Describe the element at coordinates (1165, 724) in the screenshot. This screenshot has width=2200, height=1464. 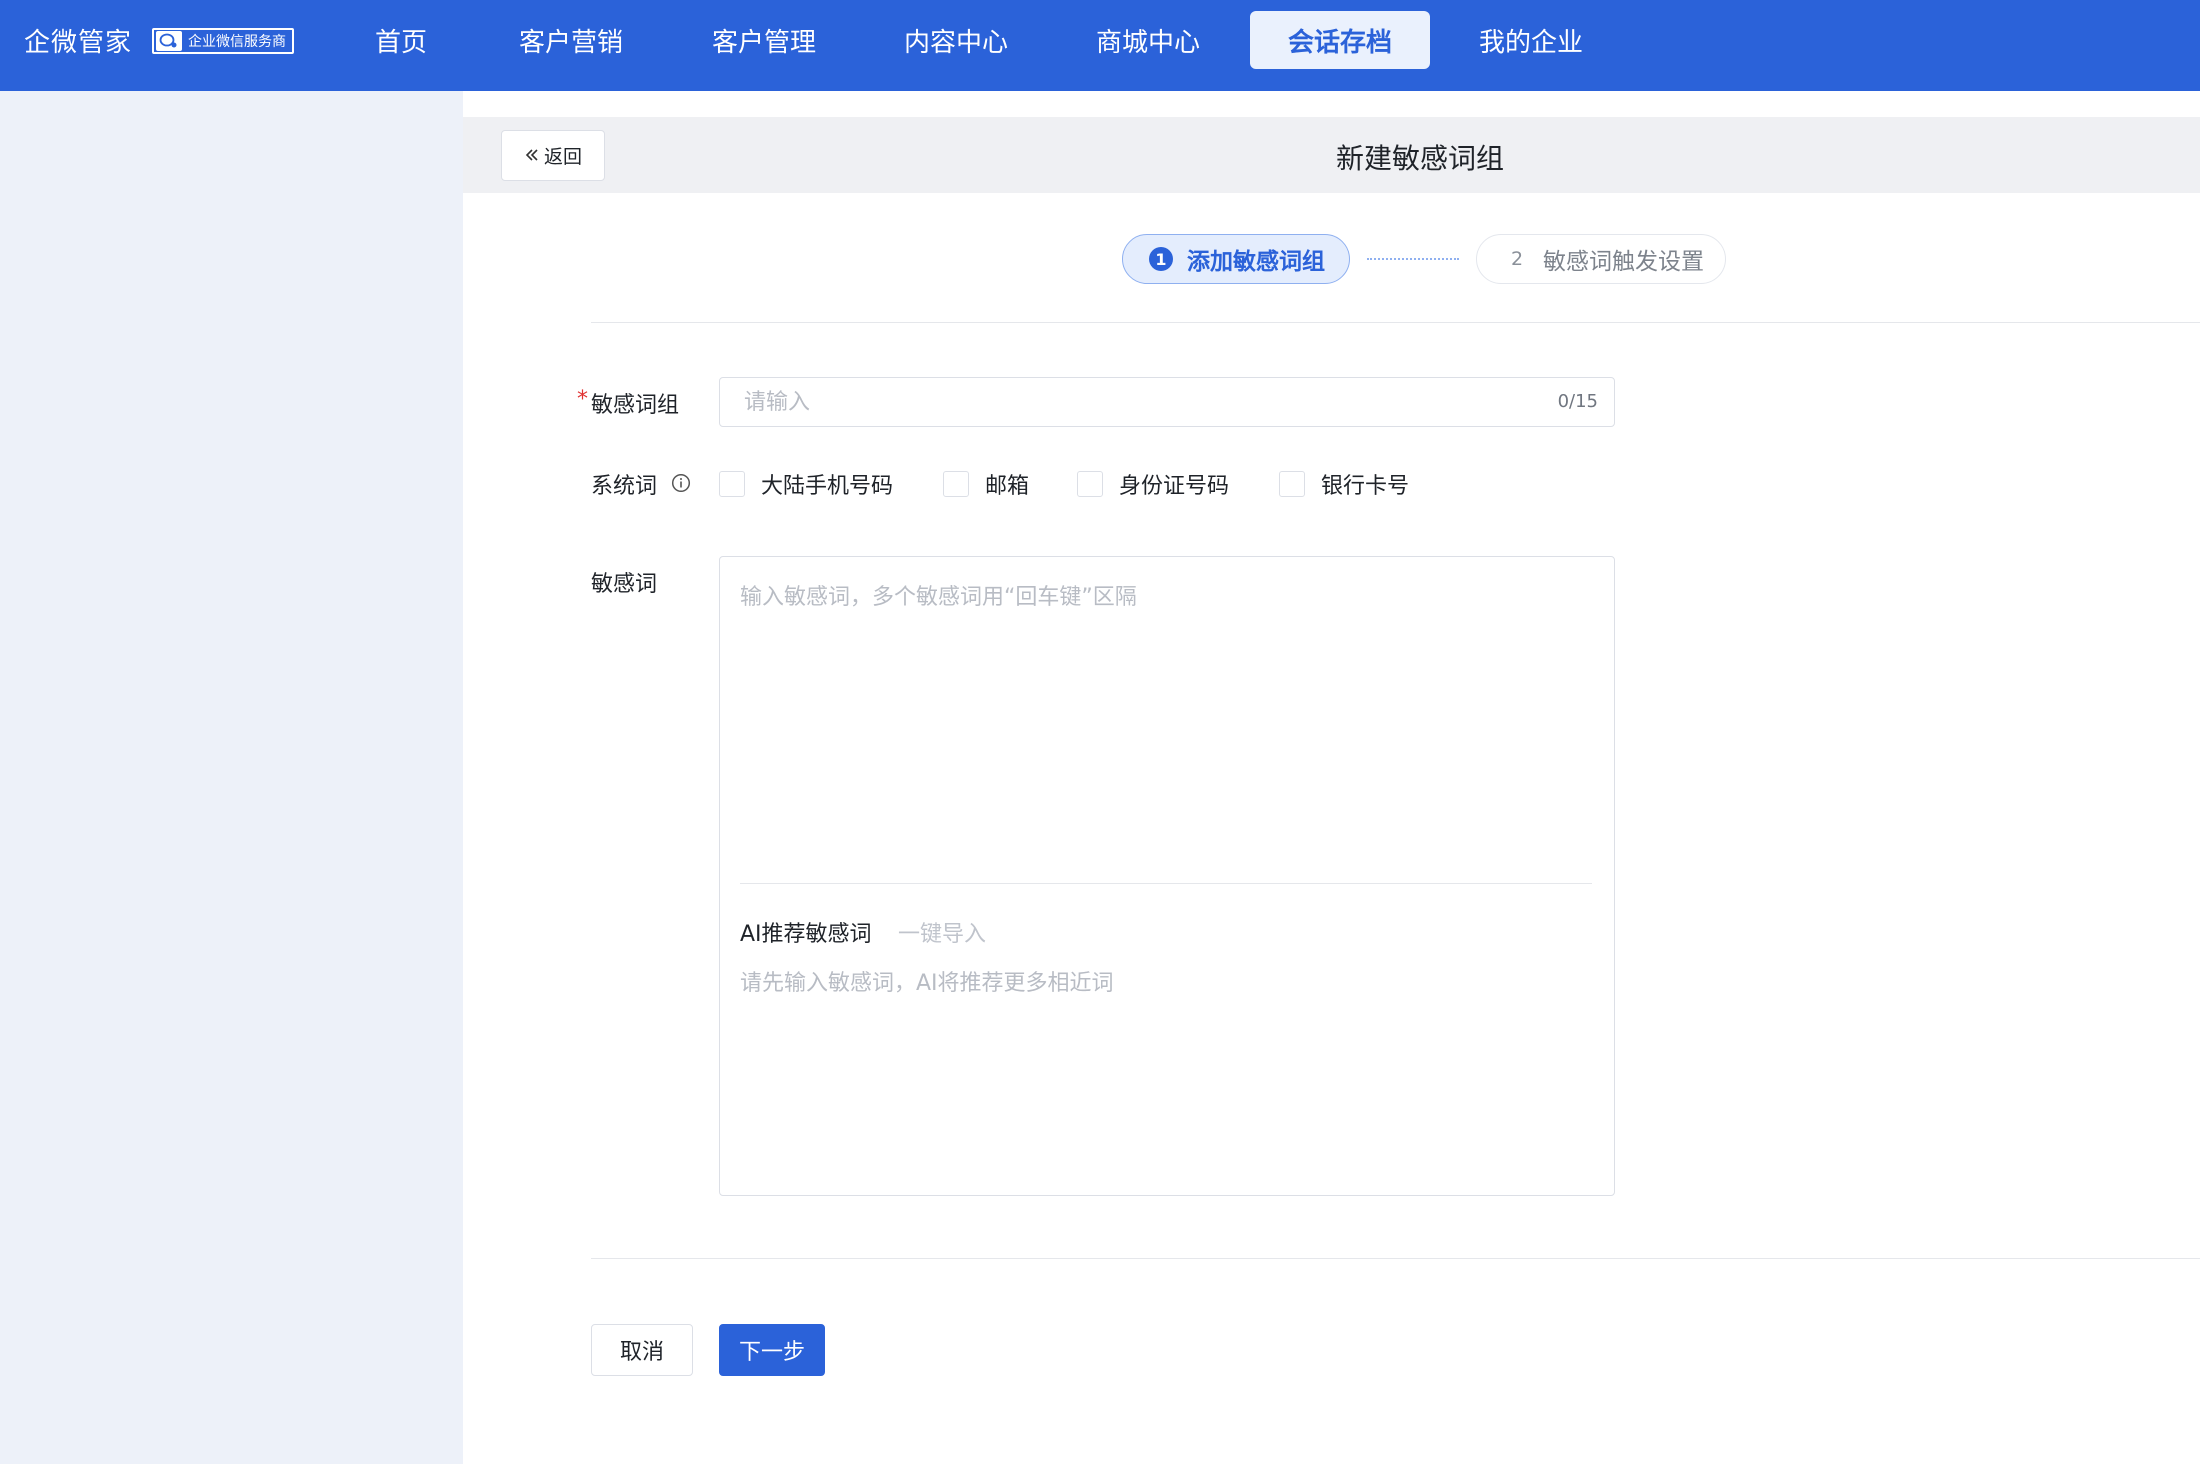
I see `sensitive-words-textarea` at that location.